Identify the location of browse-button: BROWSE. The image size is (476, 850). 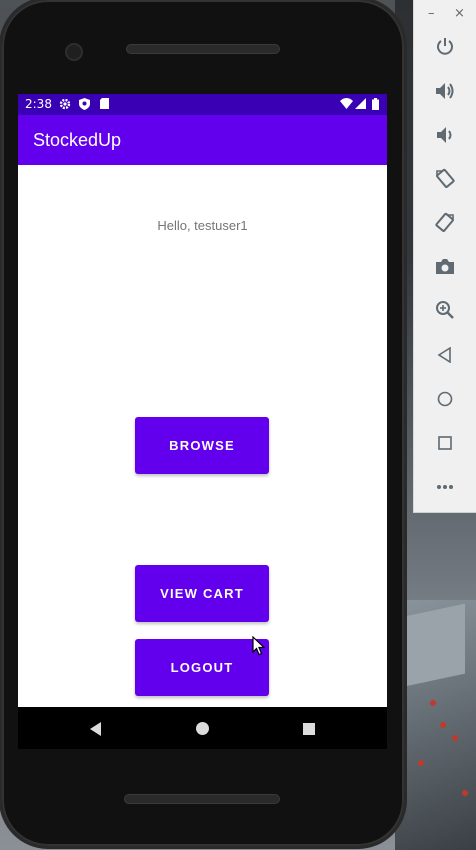
(202, 445).